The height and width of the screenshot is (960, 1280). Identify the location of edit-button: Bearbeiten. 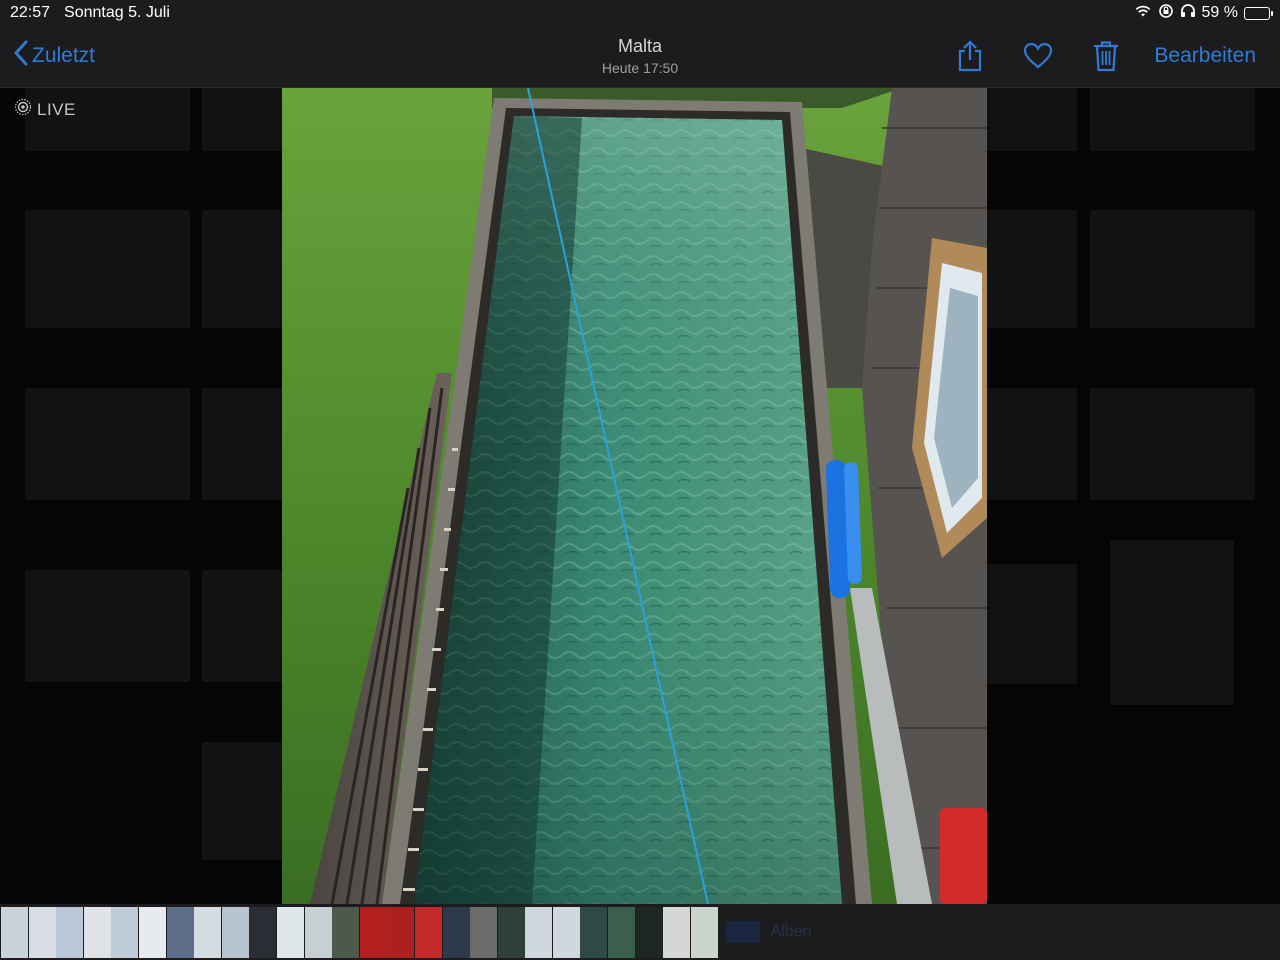
(1205, 56).